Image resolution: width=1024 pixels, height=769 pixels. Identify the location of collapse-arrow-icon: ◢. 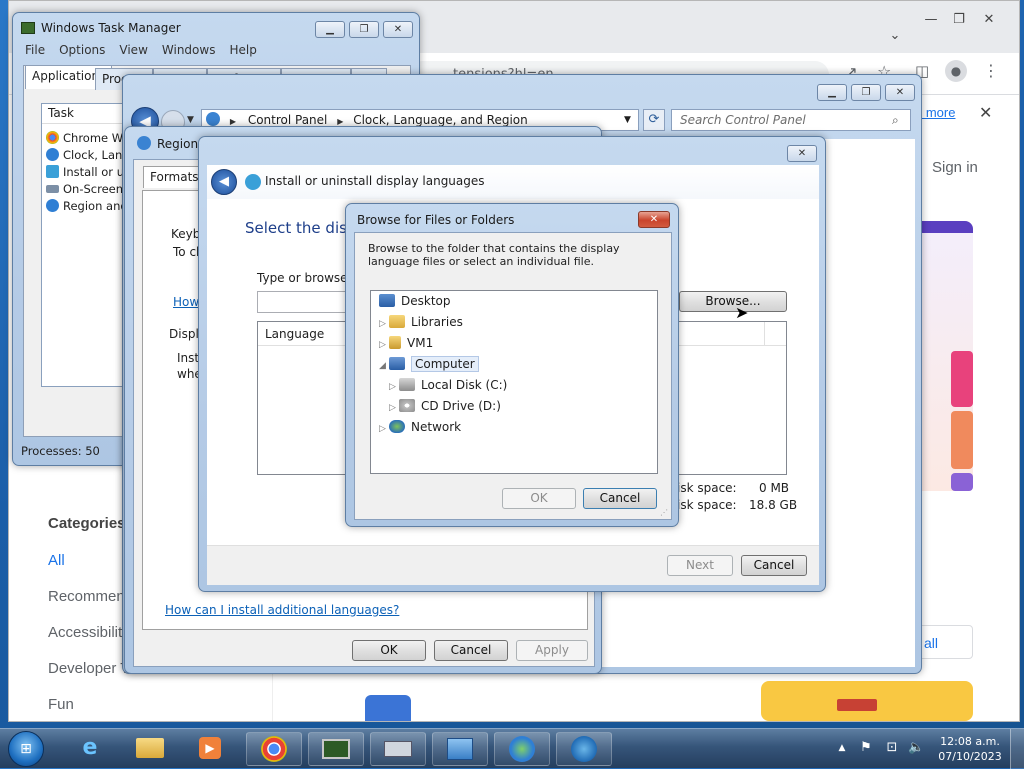
(384, 366).